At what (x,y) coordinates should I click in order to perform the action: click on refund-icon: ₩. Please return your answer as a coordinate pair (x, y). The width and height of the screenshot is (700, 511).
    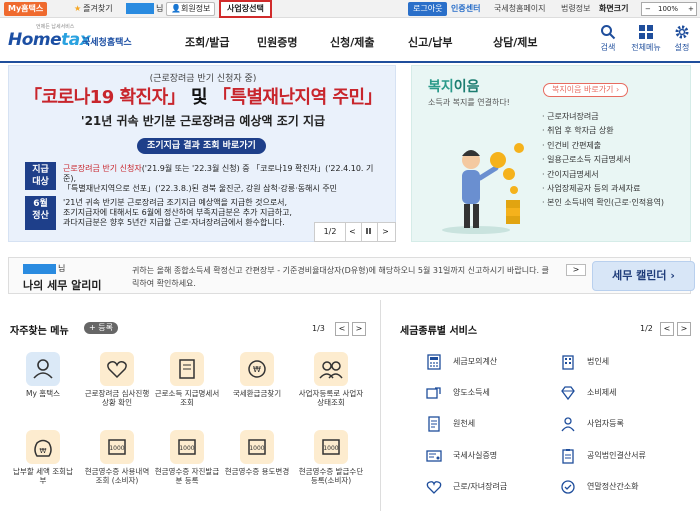
    Looking at the image, I should click on (257, 369).